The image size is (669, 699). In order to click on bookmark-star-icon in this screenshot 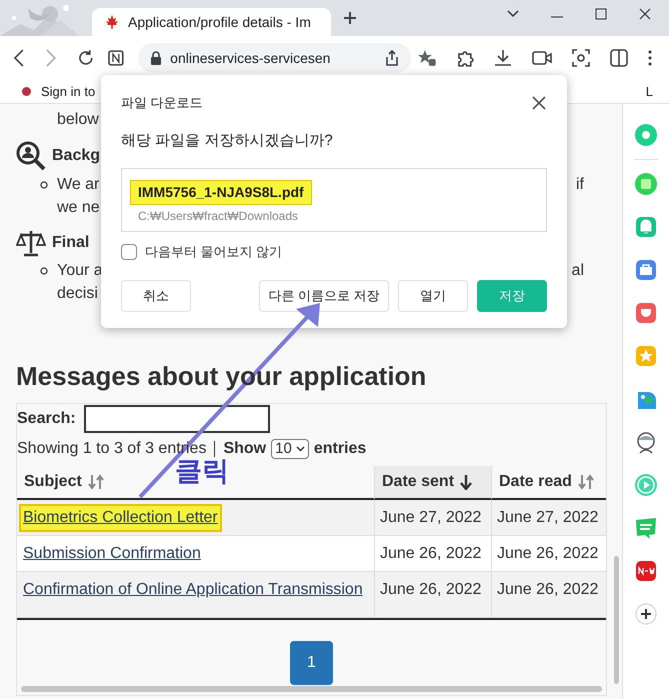, I will do `click(426, 58)`.